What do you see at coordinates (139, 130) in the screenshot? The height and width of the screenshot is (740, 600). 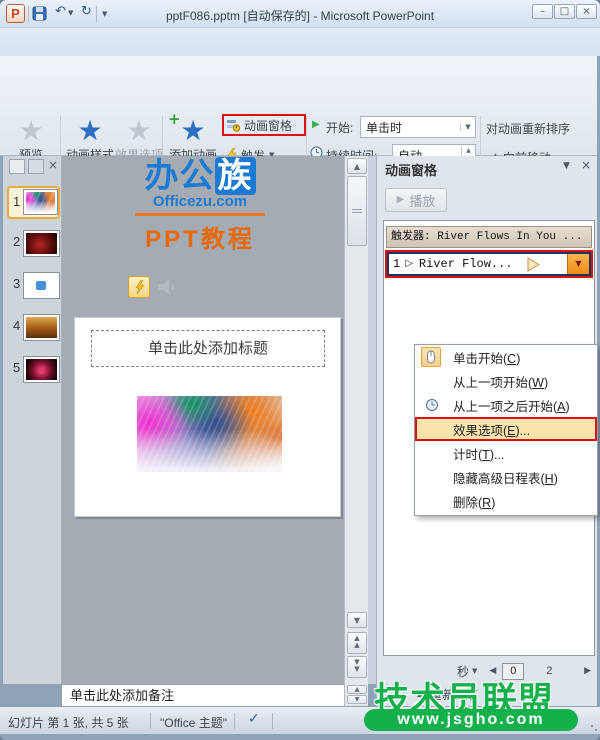 I see `effect-options-star-icon: ★` at bounding box center [139, 130].